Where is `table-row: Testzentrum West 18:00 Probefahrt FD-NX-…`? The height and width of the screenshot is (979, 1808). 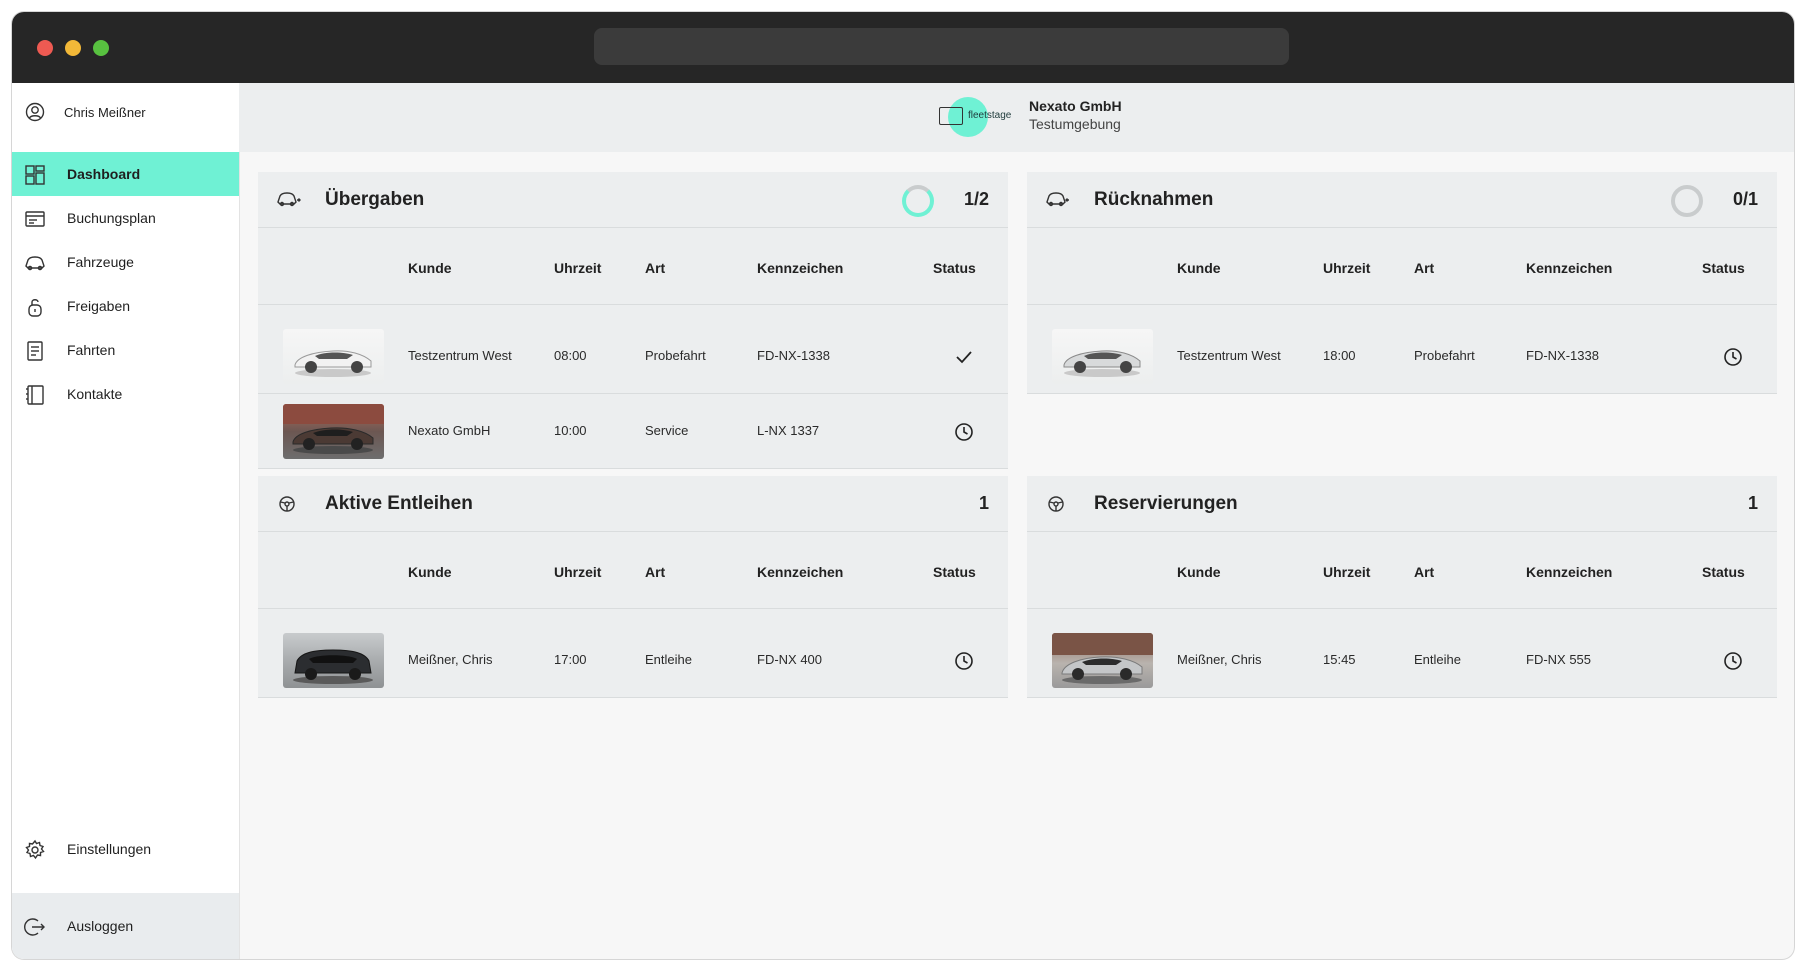 table-row: Testzentrum West 18:00 Probefahrt FD-NX-… is located at coordinates (1402, 356).